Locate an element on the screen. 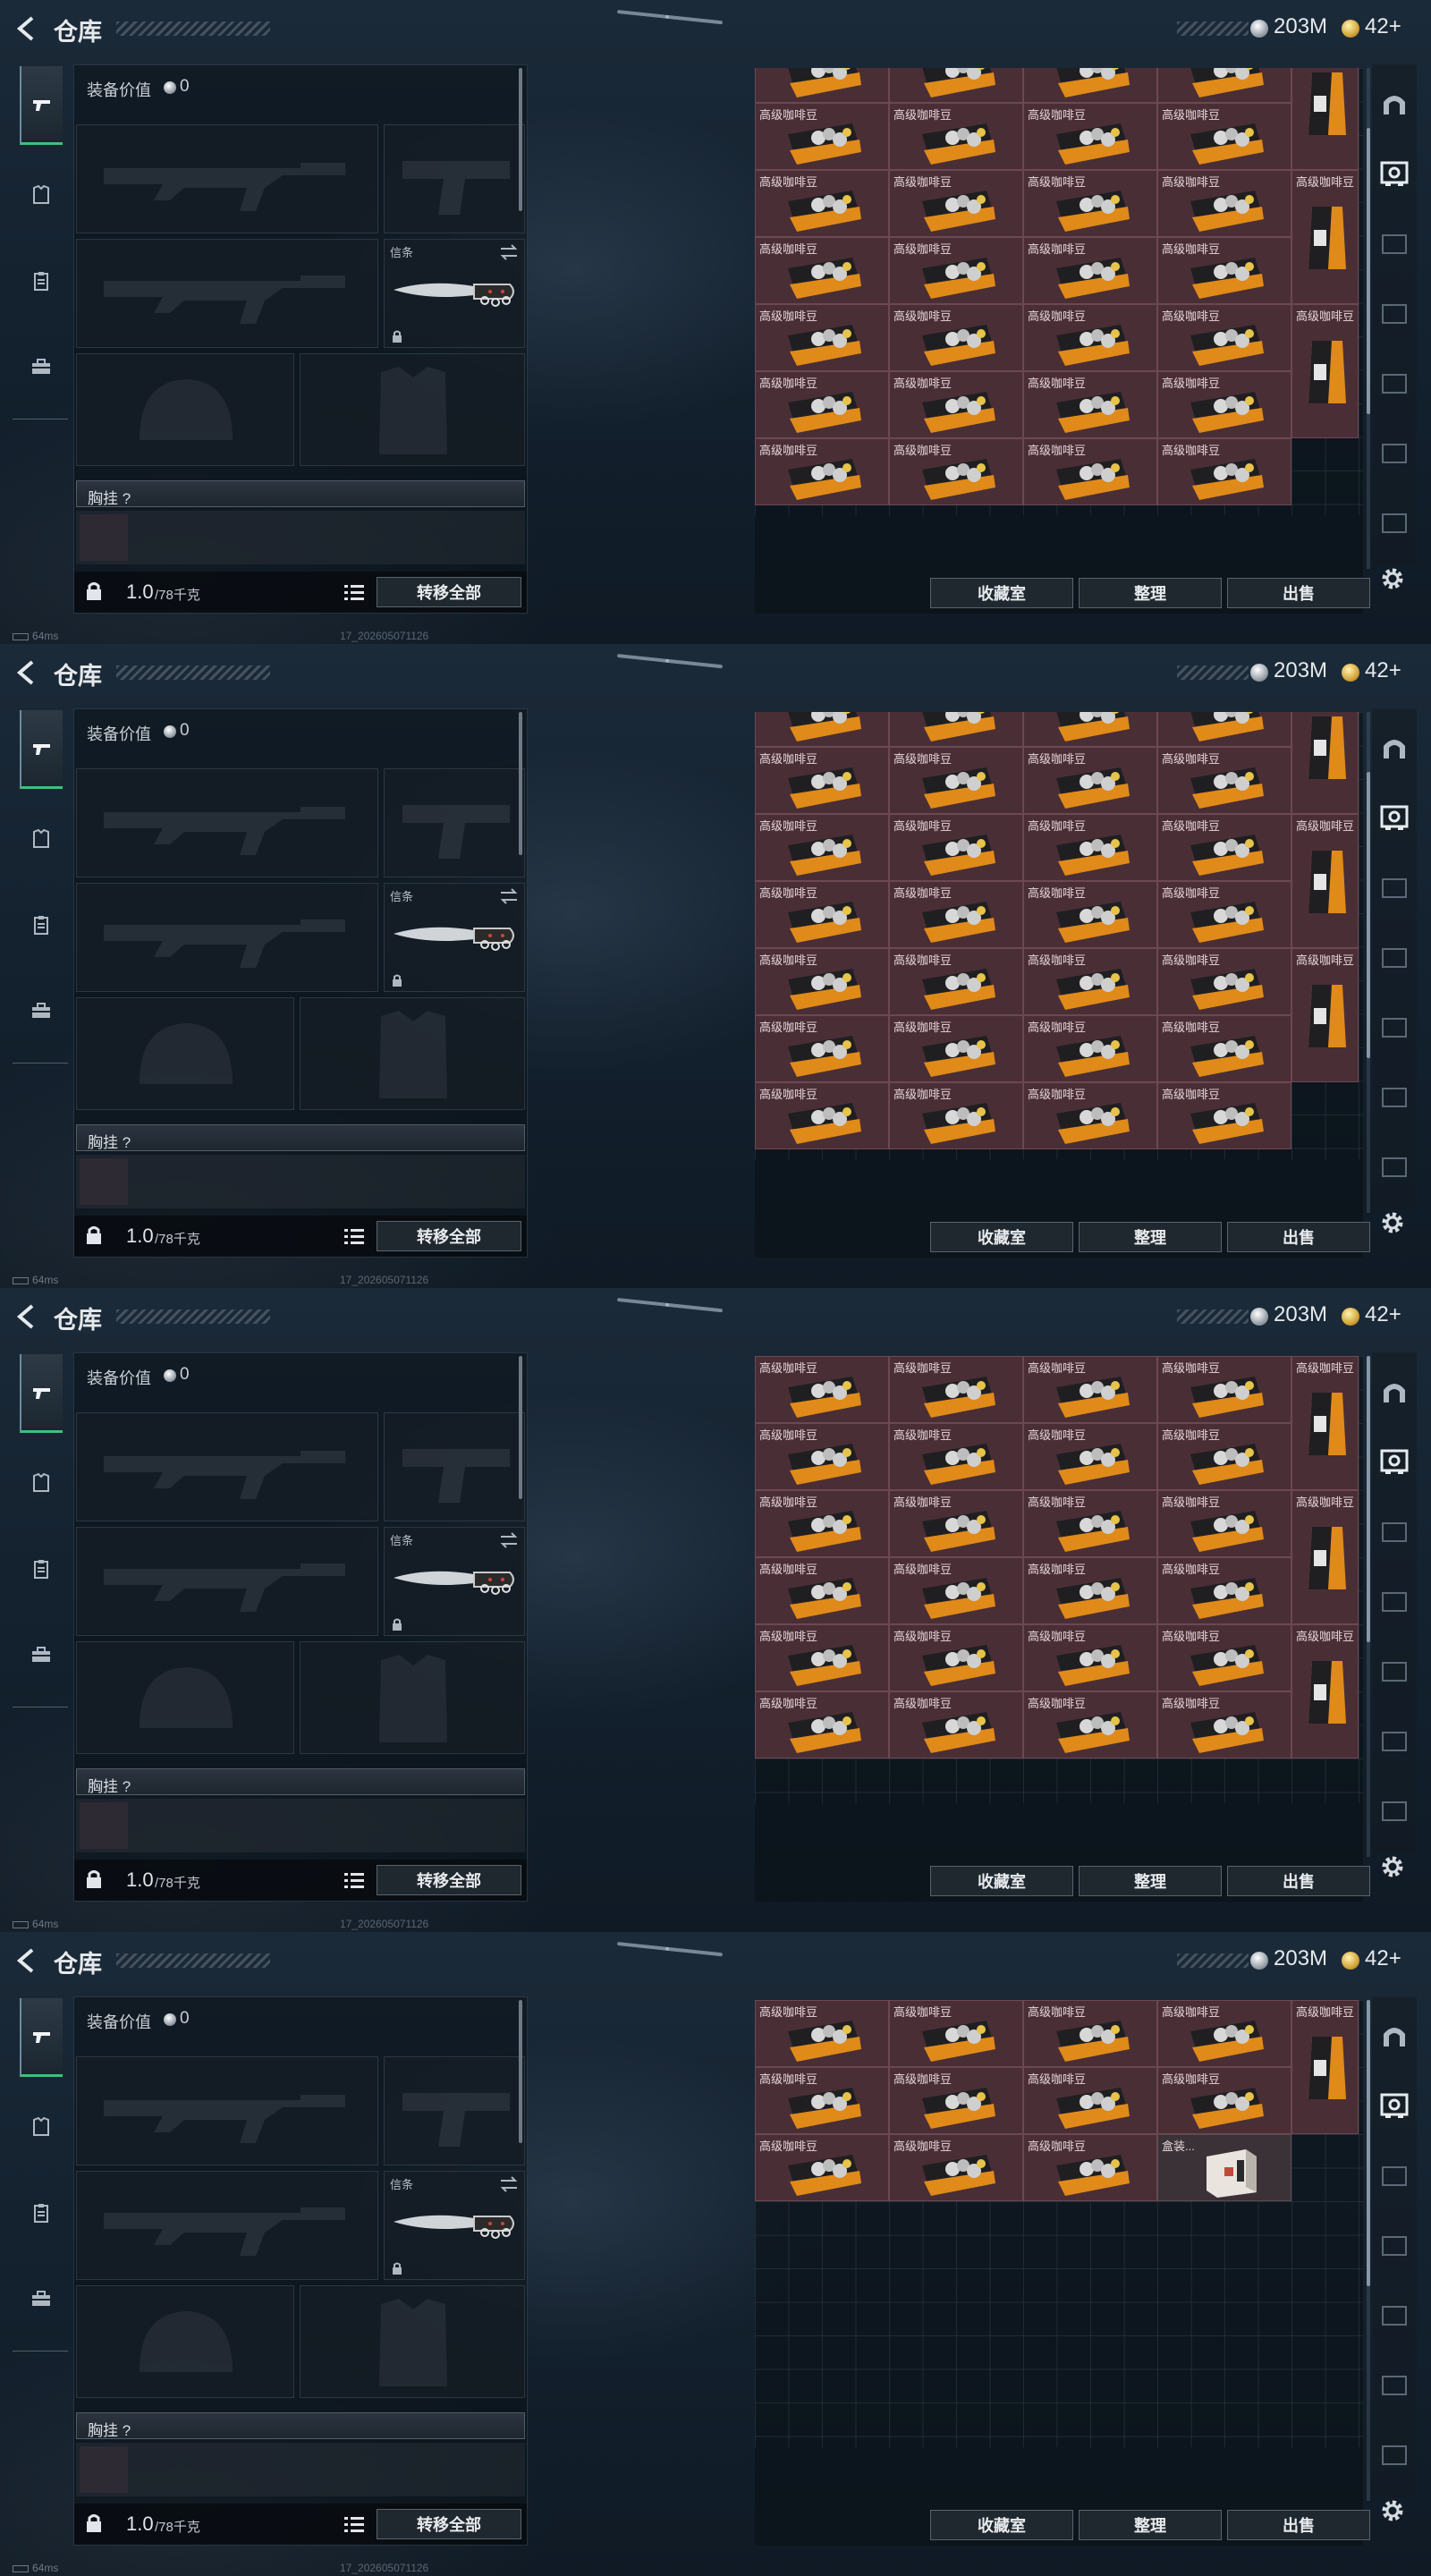 The height and width of the screenshot is (2576, 1431). tab-backpack is located at coordinates (42, 366).